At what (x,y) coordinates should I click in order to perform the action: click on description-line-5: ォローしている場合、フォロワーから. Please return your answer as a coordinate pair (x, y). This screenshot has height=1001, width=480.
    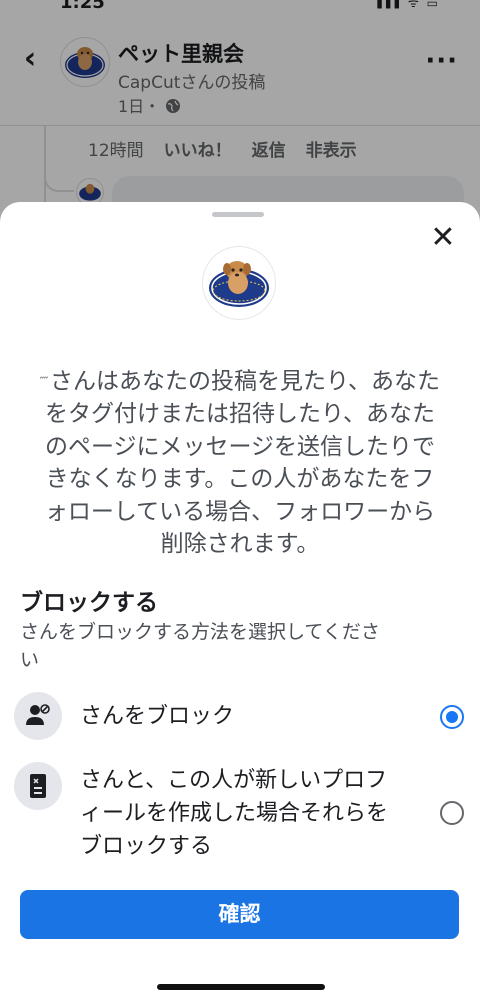
    Looking at the image, I should click on (240, 511).